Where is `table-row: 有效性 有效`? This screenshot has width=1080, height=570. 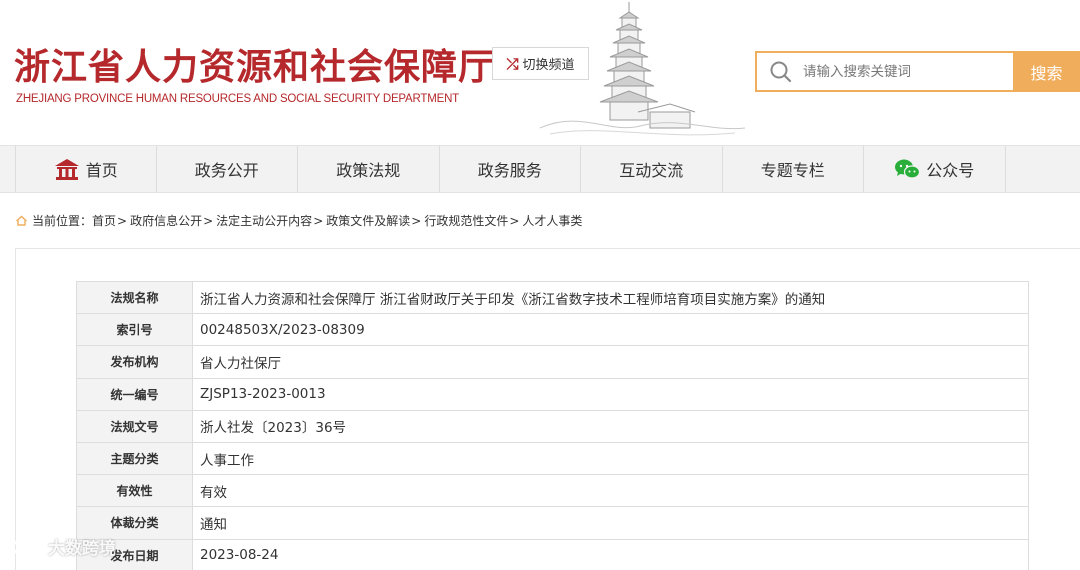
table-row: 有效性 有效 is located at coordinates (552, 491).